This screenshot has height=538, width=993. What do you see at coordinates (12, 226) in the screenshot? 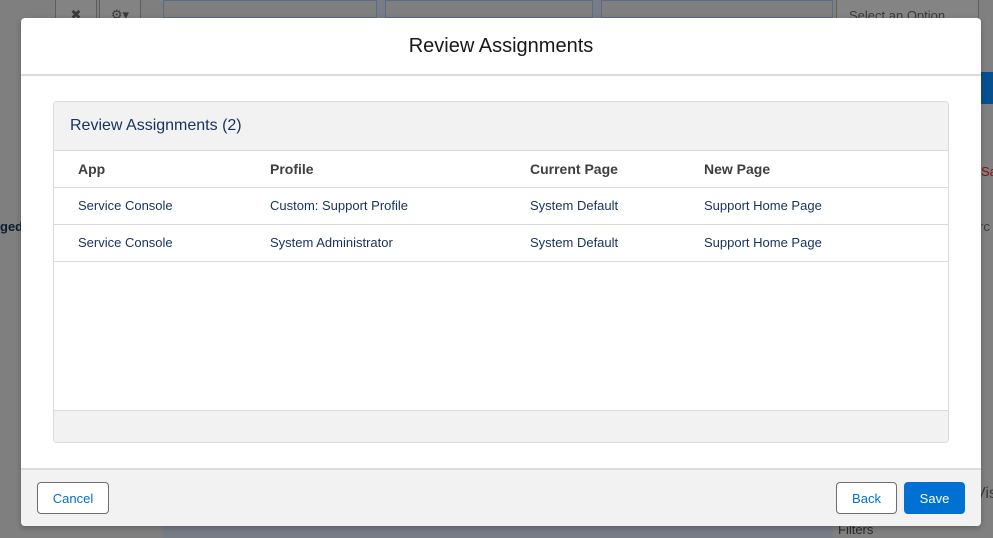
I see `background-label: ged` at bounding box center [12, 226].